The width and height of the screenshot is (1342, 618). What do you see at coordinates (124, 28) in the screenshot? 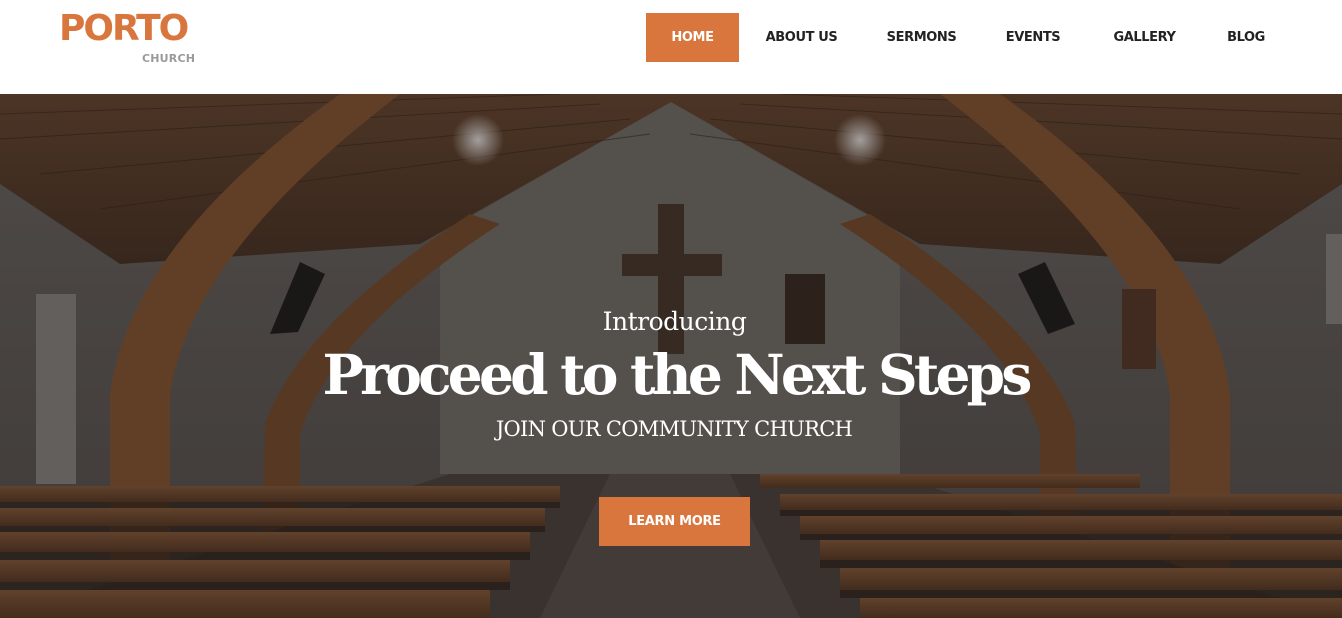
I see `logo-wordmark: PORTO` at bounding box center [124, 28].